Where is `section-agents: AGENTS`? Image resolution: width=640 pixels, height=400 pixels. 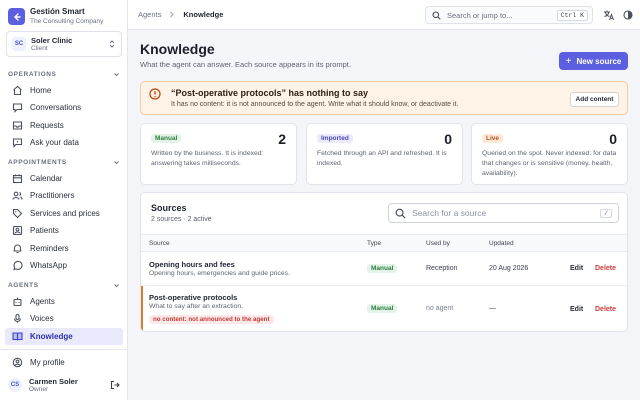 section-agents: AGENTS is located at coordinates (64, 285).